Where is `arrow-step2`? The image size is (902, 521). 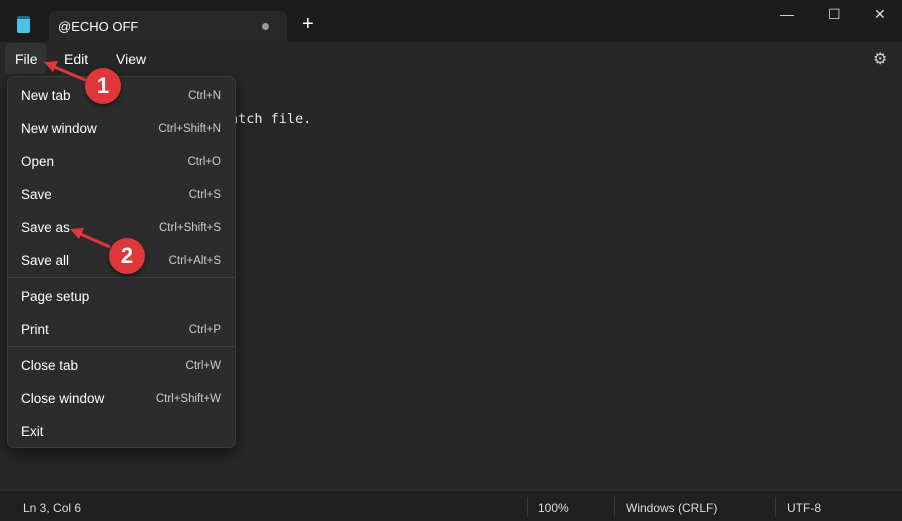 arrow-step2 is located at coordinates (94, 240).